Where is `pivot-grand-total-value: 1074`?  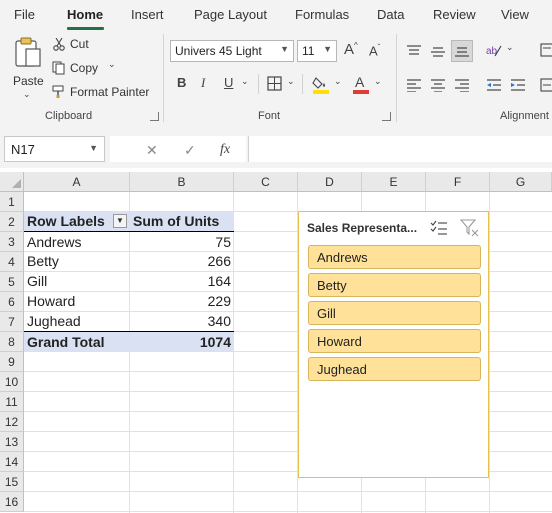
pivot-grand-total-value: 1074 is located at coordinates (182, 341).